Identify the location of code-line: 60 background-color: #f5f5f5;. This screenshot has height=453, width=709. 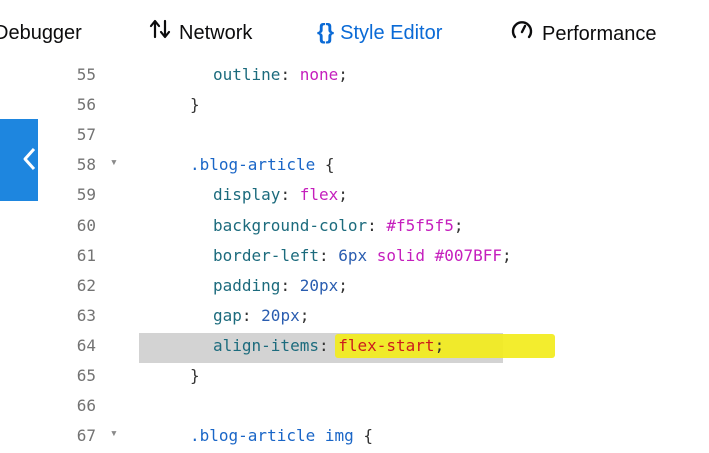
(373, 228).